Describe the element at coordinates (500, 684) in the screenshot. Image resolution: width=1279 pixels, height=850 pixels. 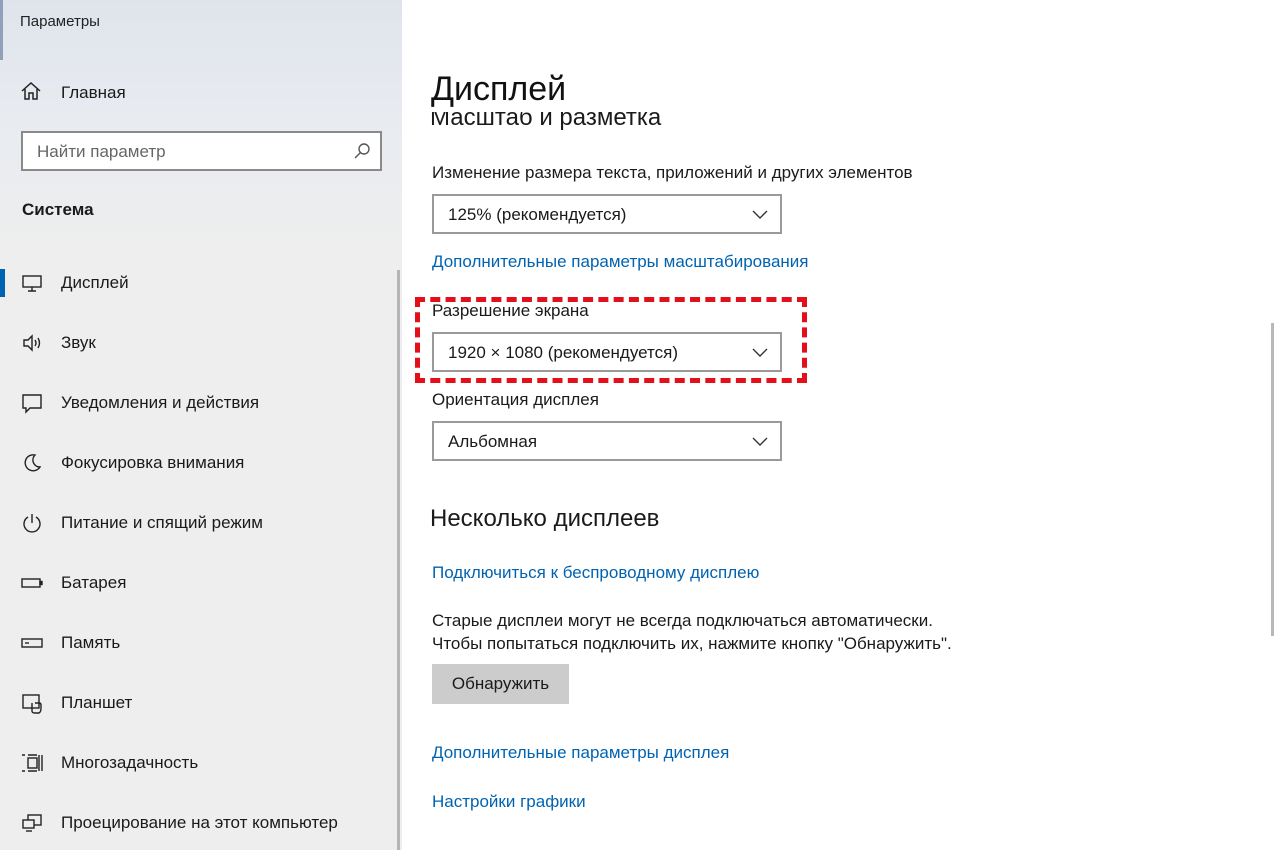
I see `detect-button: Обнаружить` at that location.